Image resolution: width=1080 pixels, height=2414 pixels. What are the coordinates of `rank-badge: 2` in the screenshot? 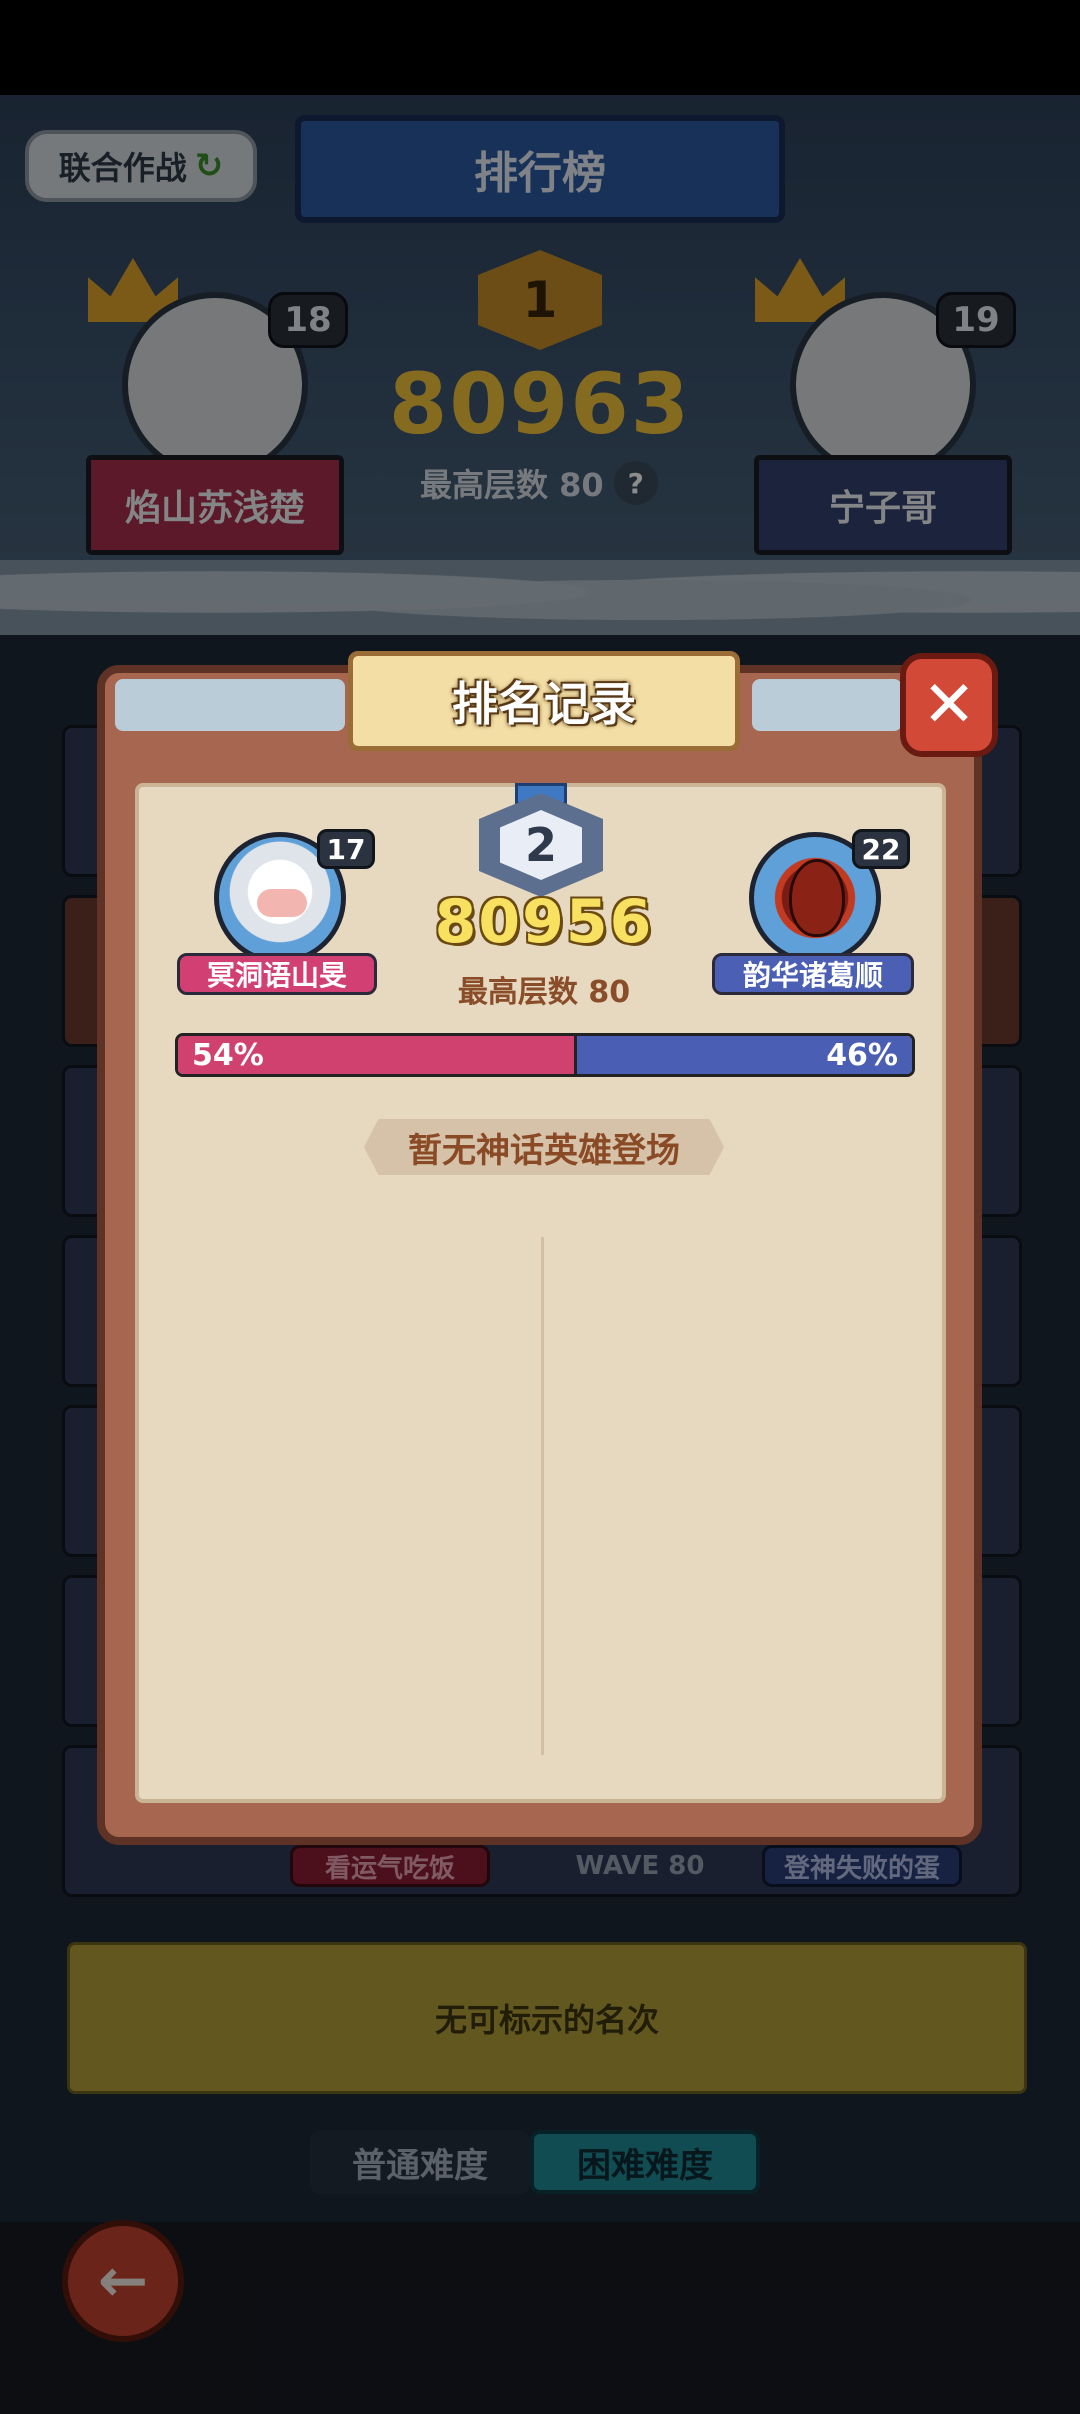 It's located at (541, 845).